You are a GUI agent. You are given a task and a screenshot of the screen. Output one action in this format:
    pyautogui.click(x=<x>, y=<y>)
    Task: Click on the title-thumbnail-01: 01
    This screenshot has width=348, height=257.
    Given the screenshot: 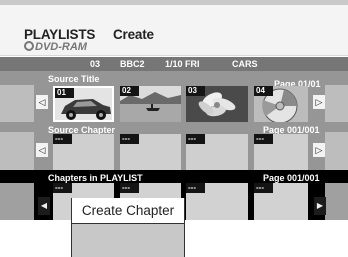 What is the action you would take?
    pyautogui.click(x=83, y=104)
    